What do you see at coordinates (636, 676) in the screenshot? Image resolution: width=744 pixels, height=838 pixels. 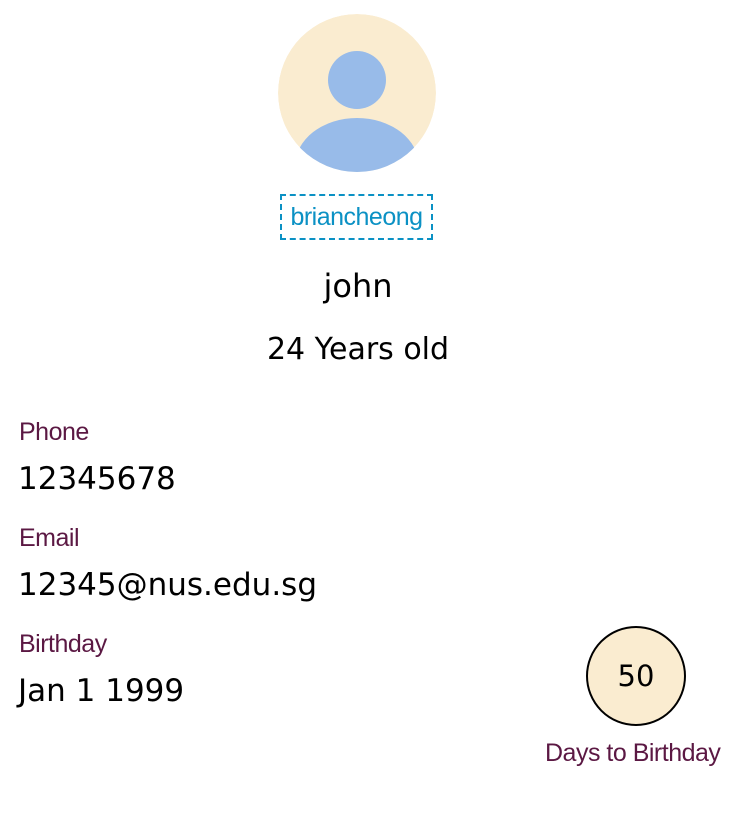 I see `birthday-countdown-badge: 50` at bounding box center [636, 676].